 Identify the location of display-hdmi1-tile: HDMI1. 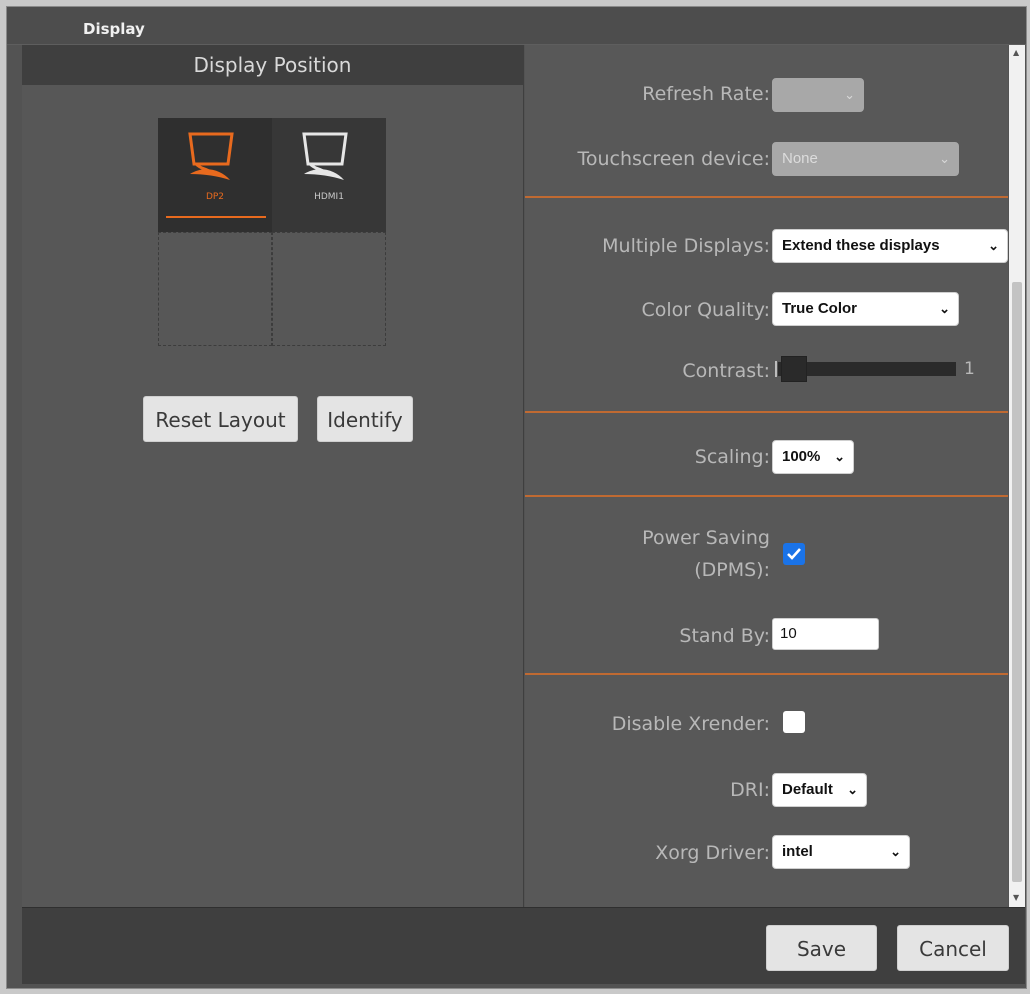
(329, 175).